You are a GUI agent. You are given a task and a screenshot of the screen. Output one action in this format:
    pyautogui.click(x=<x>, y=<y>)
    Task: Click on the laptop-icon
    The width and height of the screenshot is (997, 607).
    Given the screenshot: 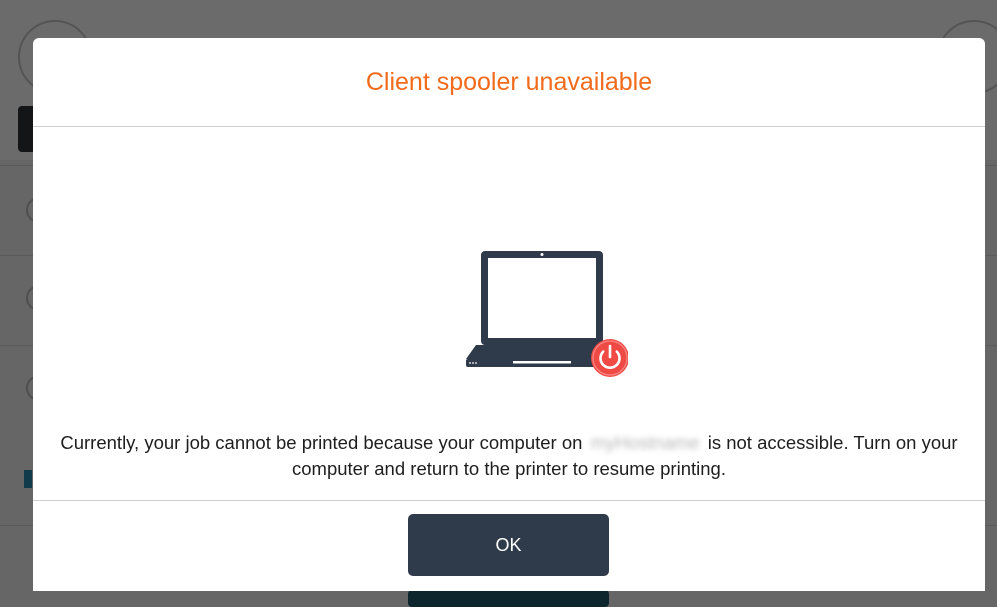 What is the action you would take?
    pyautogui.click(x=540, y=309)
    